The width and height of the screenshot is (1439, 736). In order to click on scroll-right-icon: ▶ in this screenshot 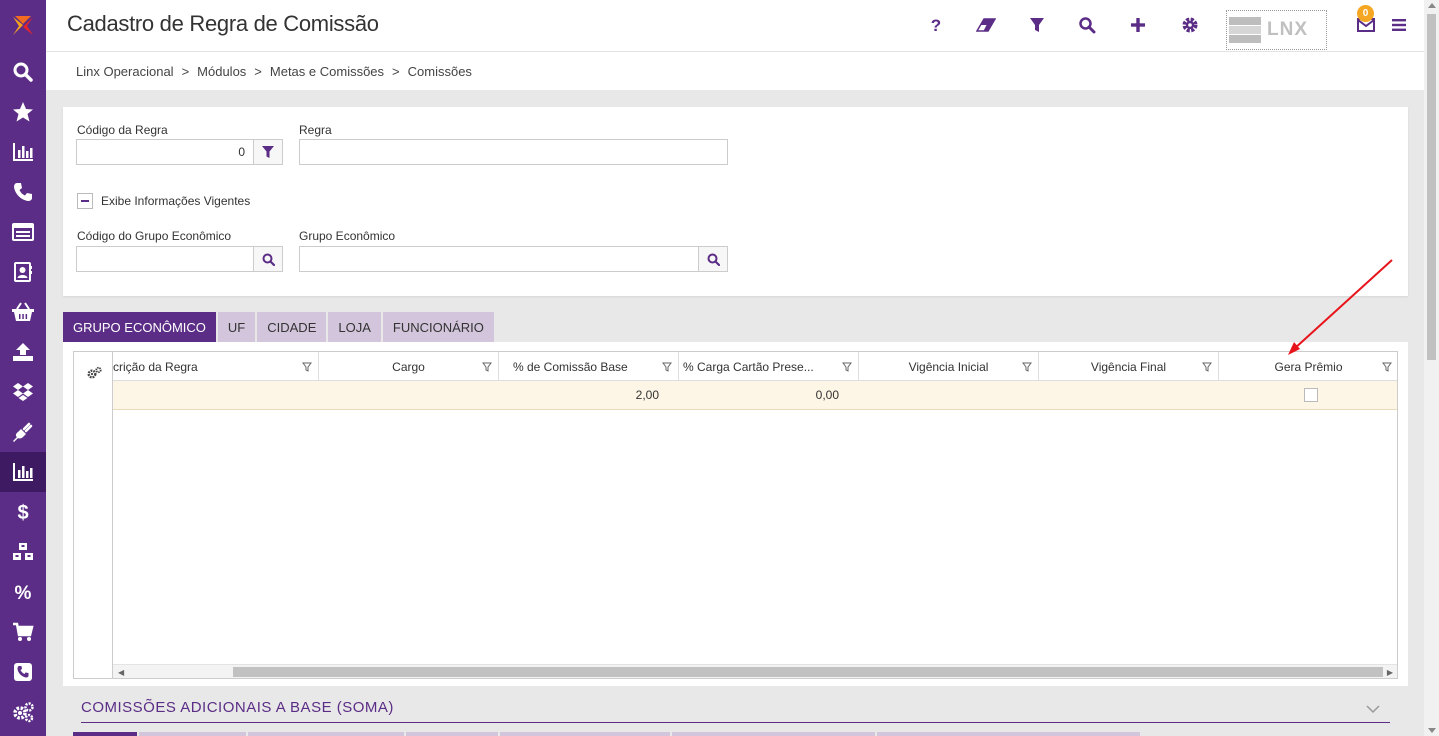, I will do `click(1390, 672)`.